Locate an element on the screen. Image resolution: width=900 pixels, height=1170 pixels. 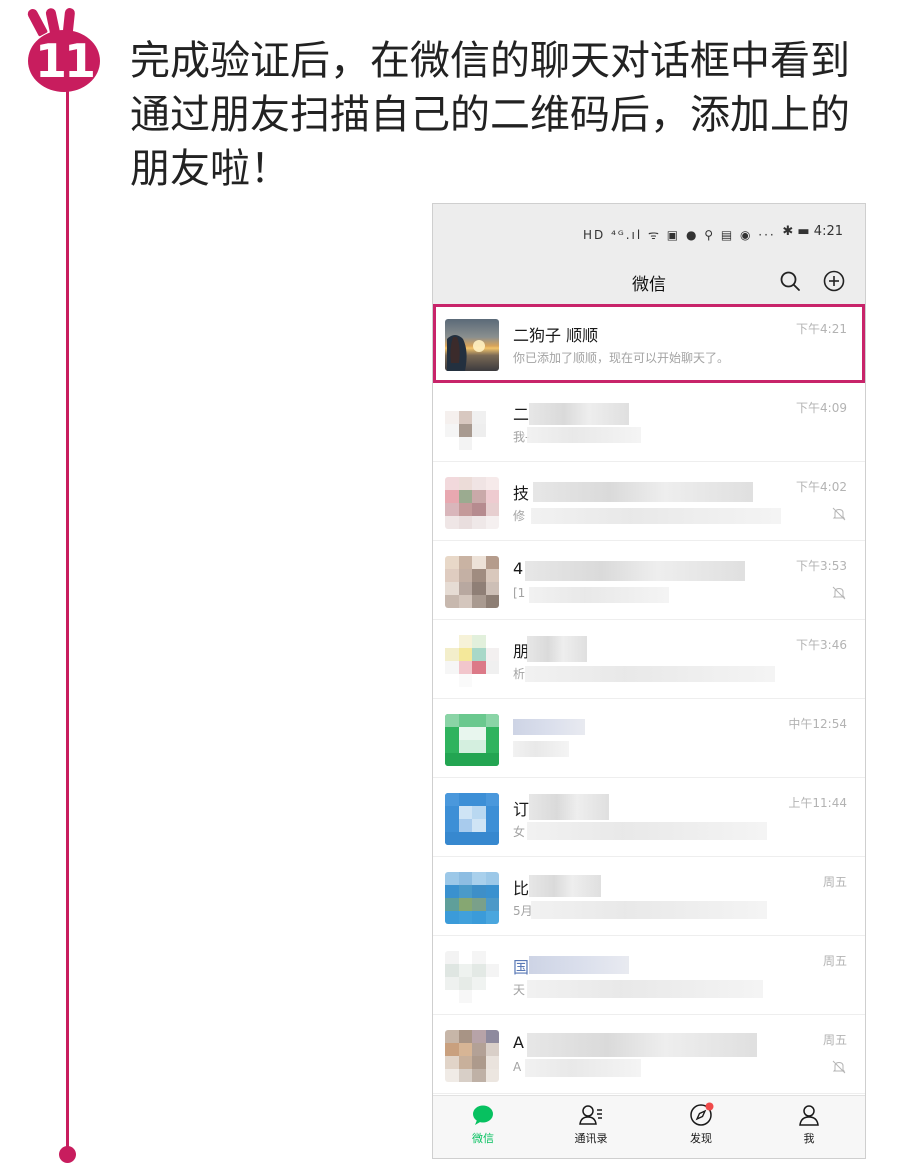
step-badge: 11 is located at coordinates (63, 49).